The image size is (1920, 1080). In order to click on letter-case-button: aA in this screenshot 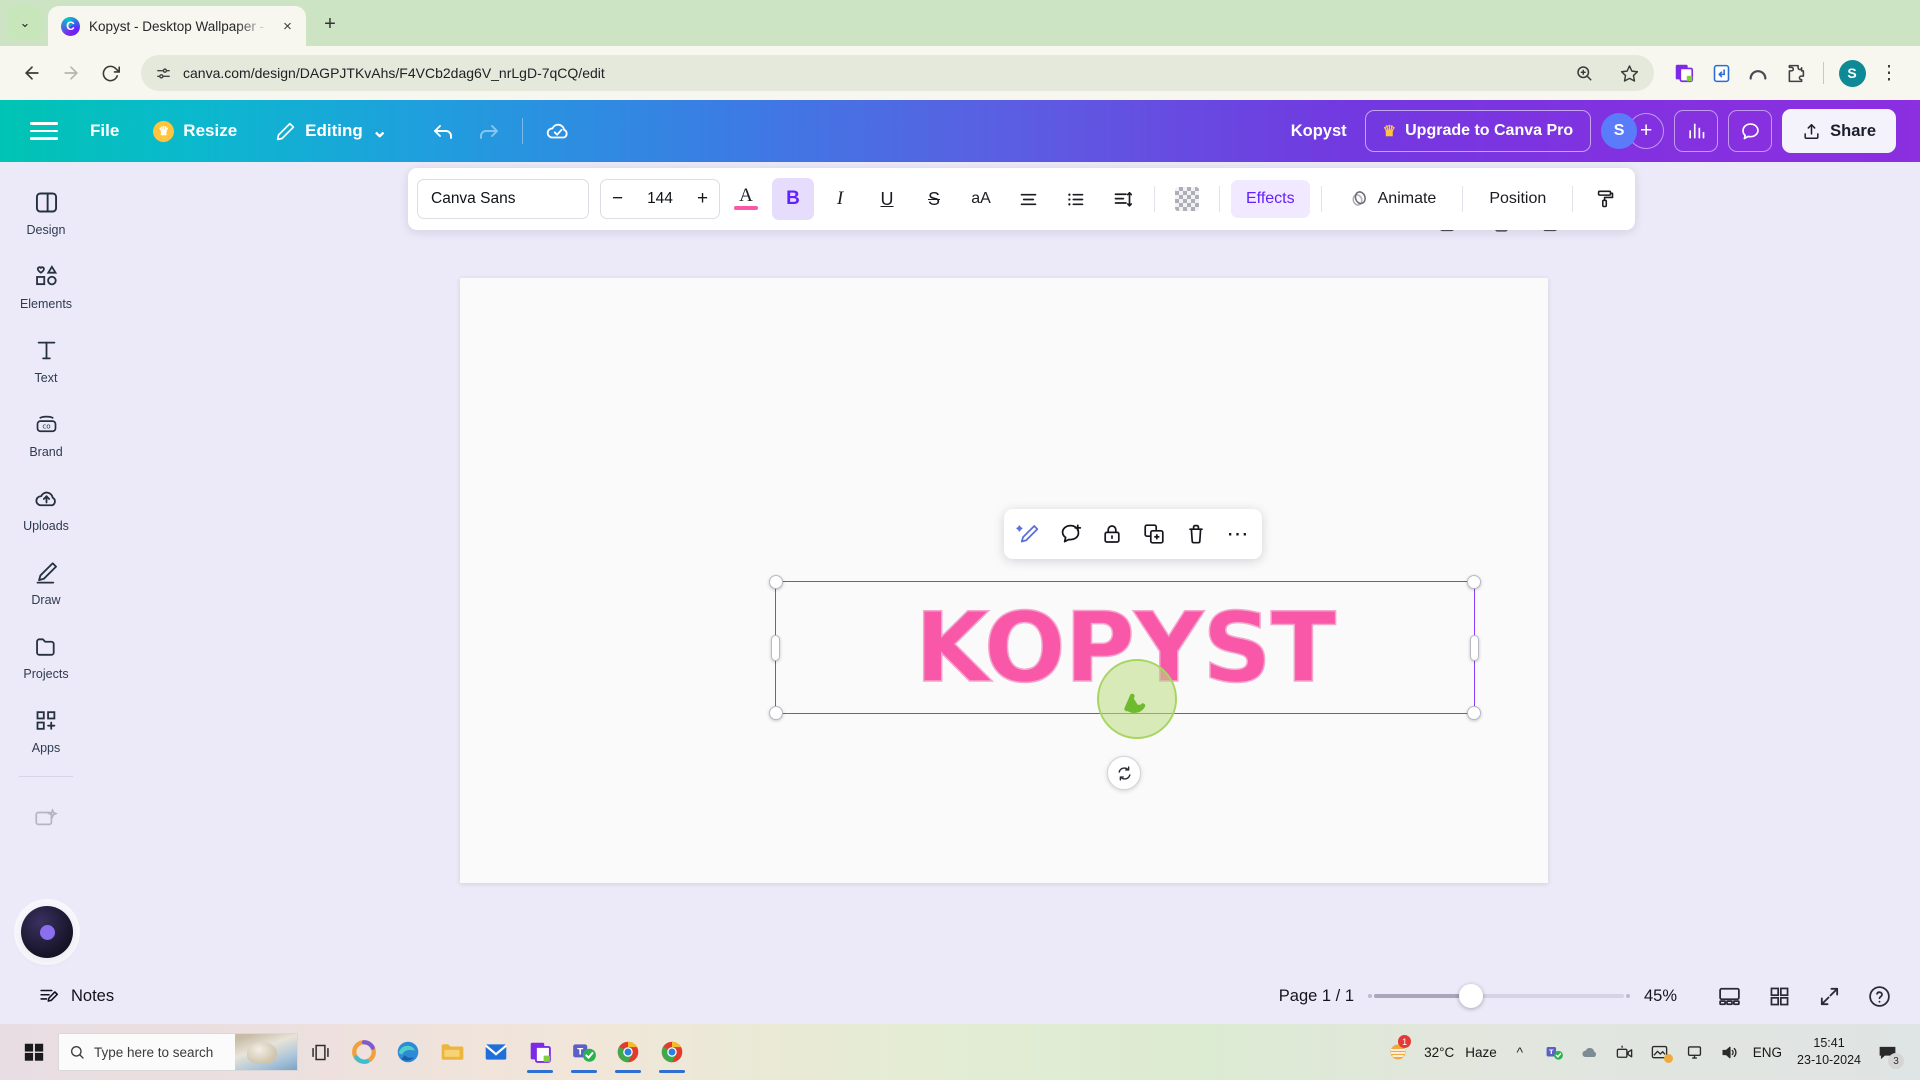, I will do `click(981, 199)`.